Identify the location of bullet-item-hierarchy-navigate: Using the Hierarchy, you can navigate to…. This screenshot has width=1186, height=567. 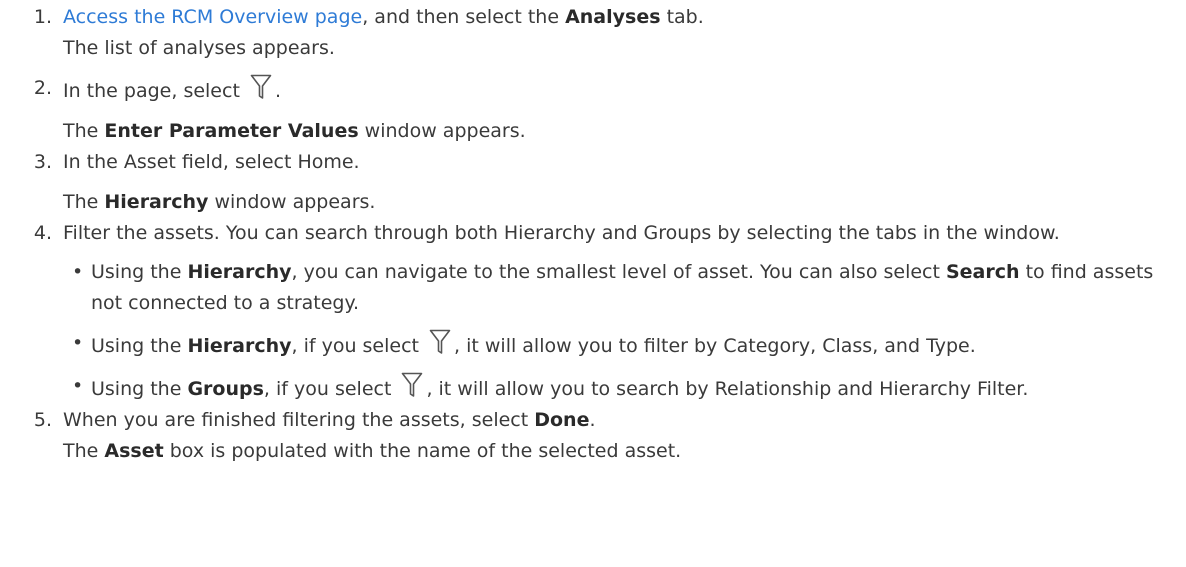
(619, 288).